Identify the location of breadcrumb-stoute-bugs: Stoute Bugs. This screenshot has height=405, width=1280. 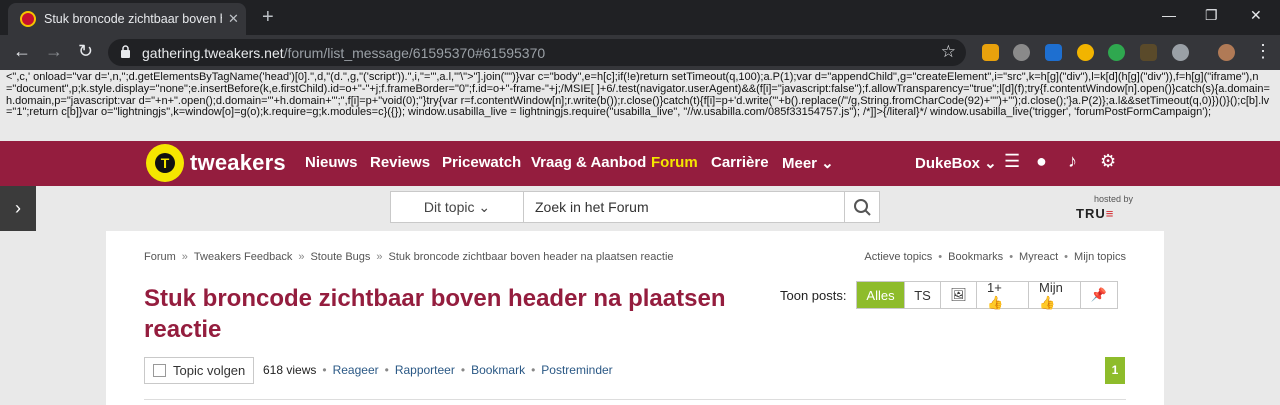
(340, 257).